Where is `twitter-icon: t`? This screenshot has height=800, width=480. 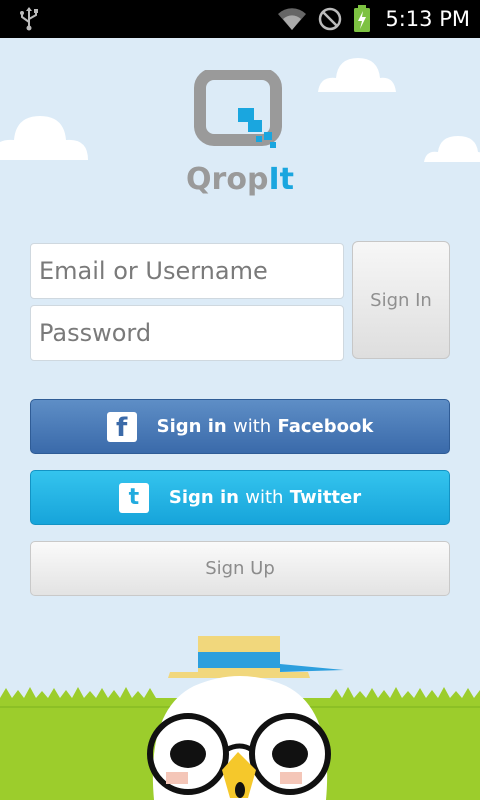
twitter-icon: t is located at coordinates (133, 497).